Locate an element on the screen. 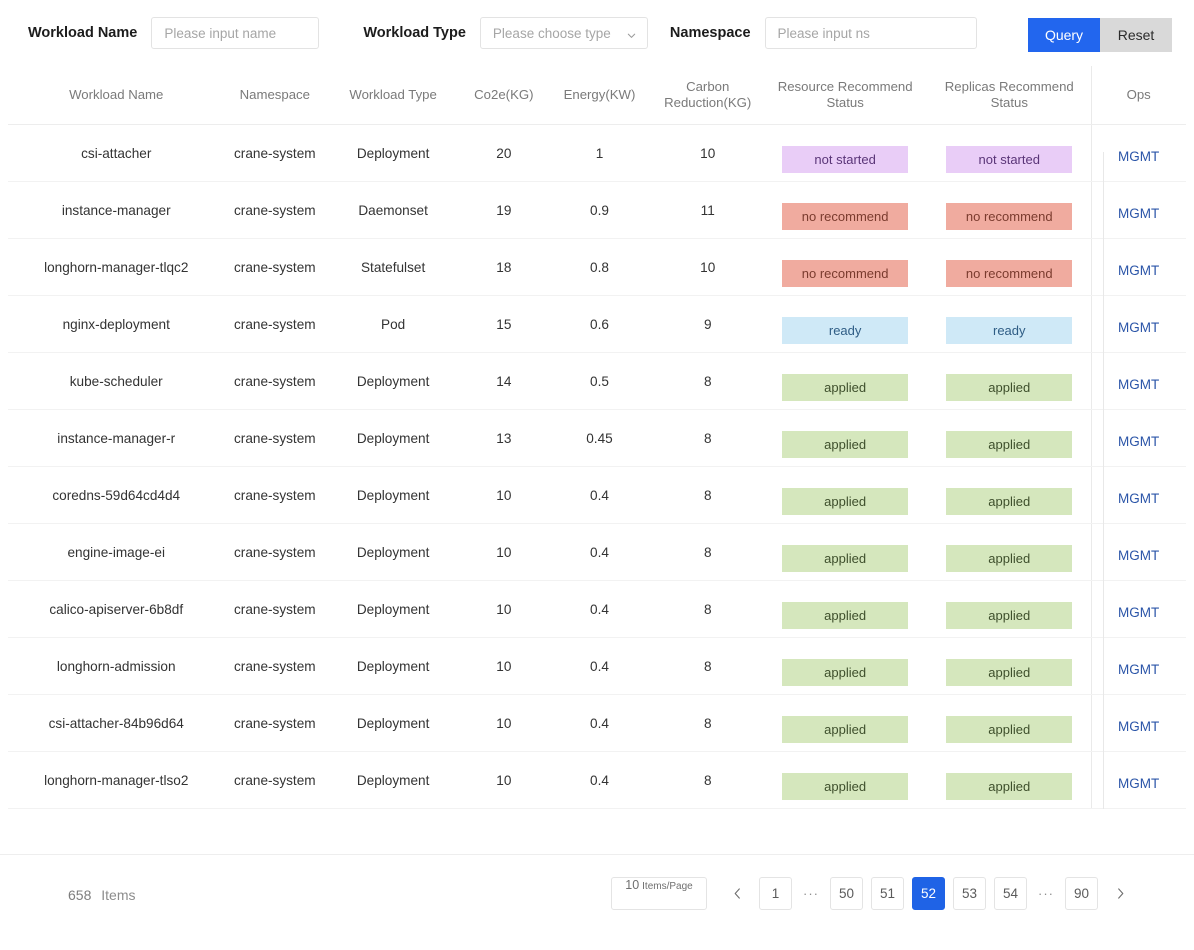 This screenshot has height=950, width=1194. page-button: 54 is located at coordinates (1010, 893).